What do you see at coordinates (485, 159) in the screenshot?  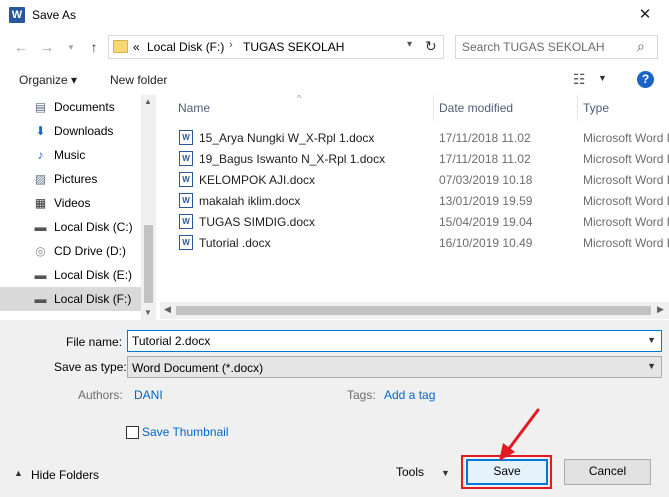 I see `file-date: 17/11/2018 11.02` at bounding box center [485, 159].